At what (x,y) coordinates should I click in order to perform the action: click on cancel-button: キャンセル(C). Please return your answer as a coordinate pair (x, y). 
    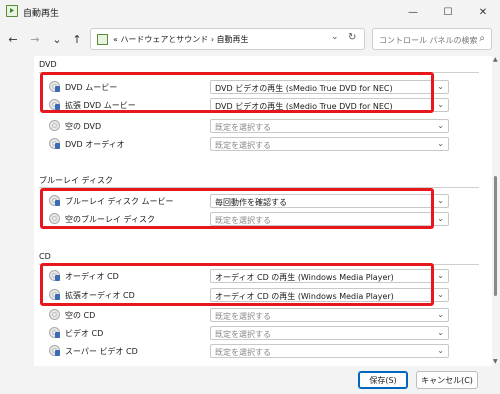
    Looking at the image, I should click on (447, 380).